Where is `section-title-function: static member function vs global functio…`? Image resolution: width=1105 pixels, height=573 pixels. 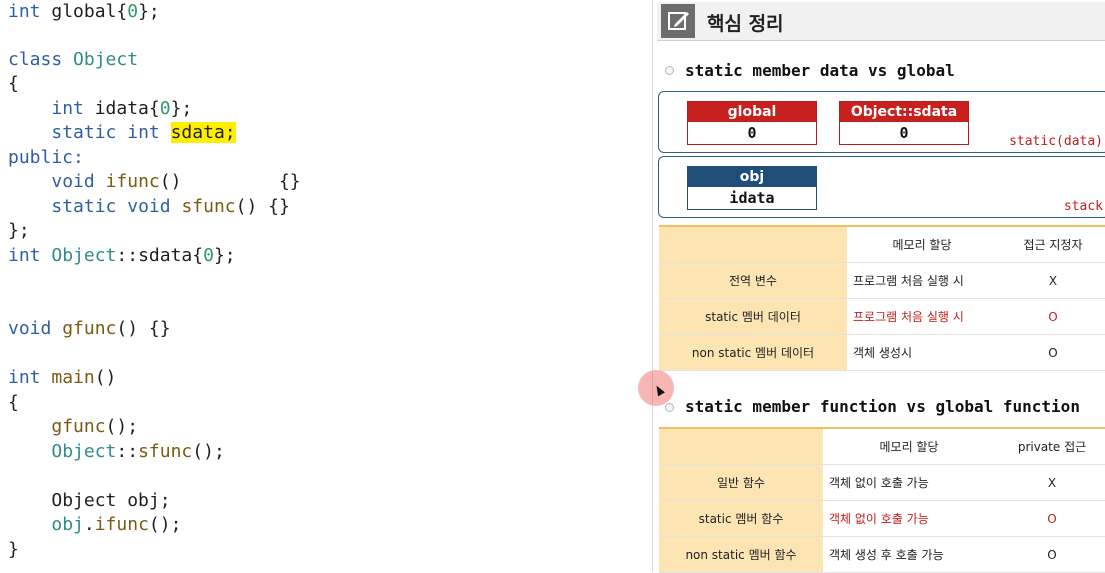 section-title-function: static member function vs global functio… is located at coordinates (882, 406).